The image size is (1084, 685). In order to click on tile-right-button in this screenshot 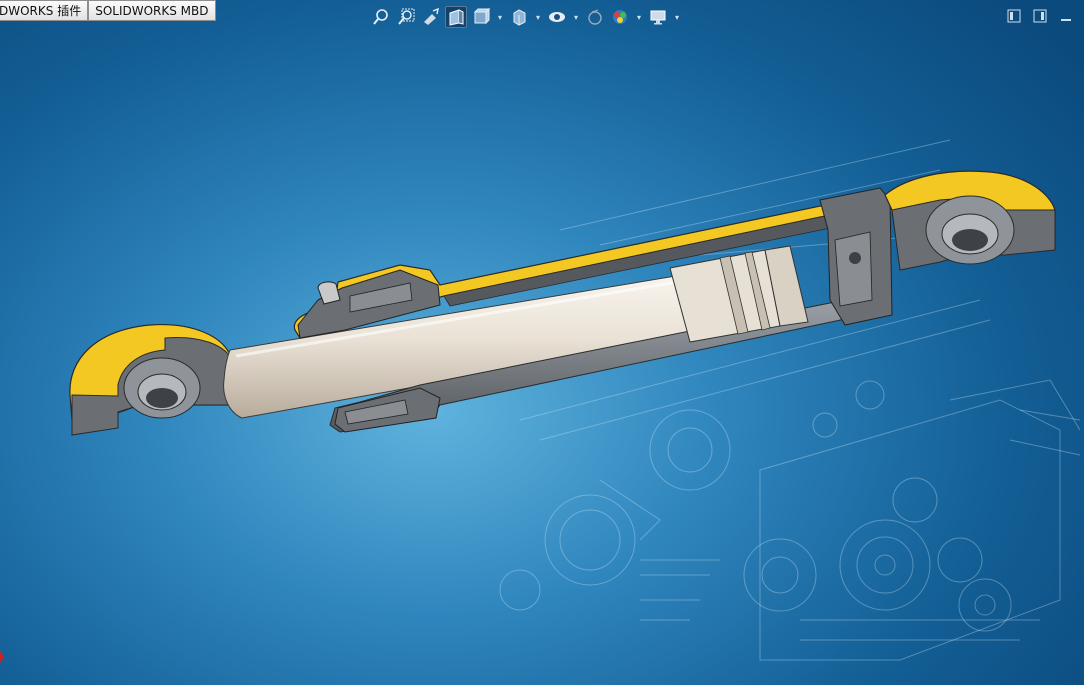, I will do `click(1040, 16)`.